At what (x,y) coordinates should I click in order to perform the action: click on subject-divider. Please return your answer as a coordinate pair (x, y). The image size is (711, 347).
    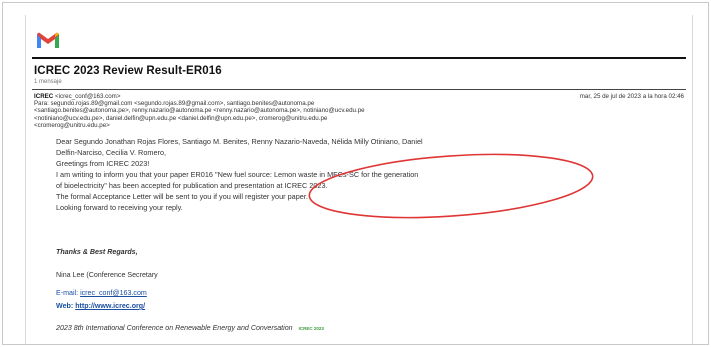
    Looking at the image, I should click on (359, 89).